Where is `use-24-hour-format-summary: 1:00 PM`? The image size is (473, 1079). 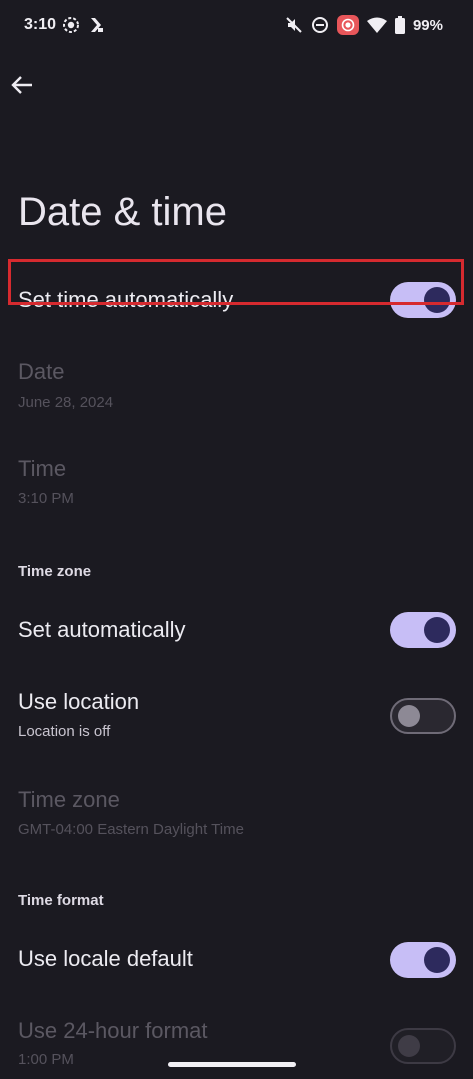
use-24-hour-format-summary: 1:00 PM is located at coordinates (46, 1059).